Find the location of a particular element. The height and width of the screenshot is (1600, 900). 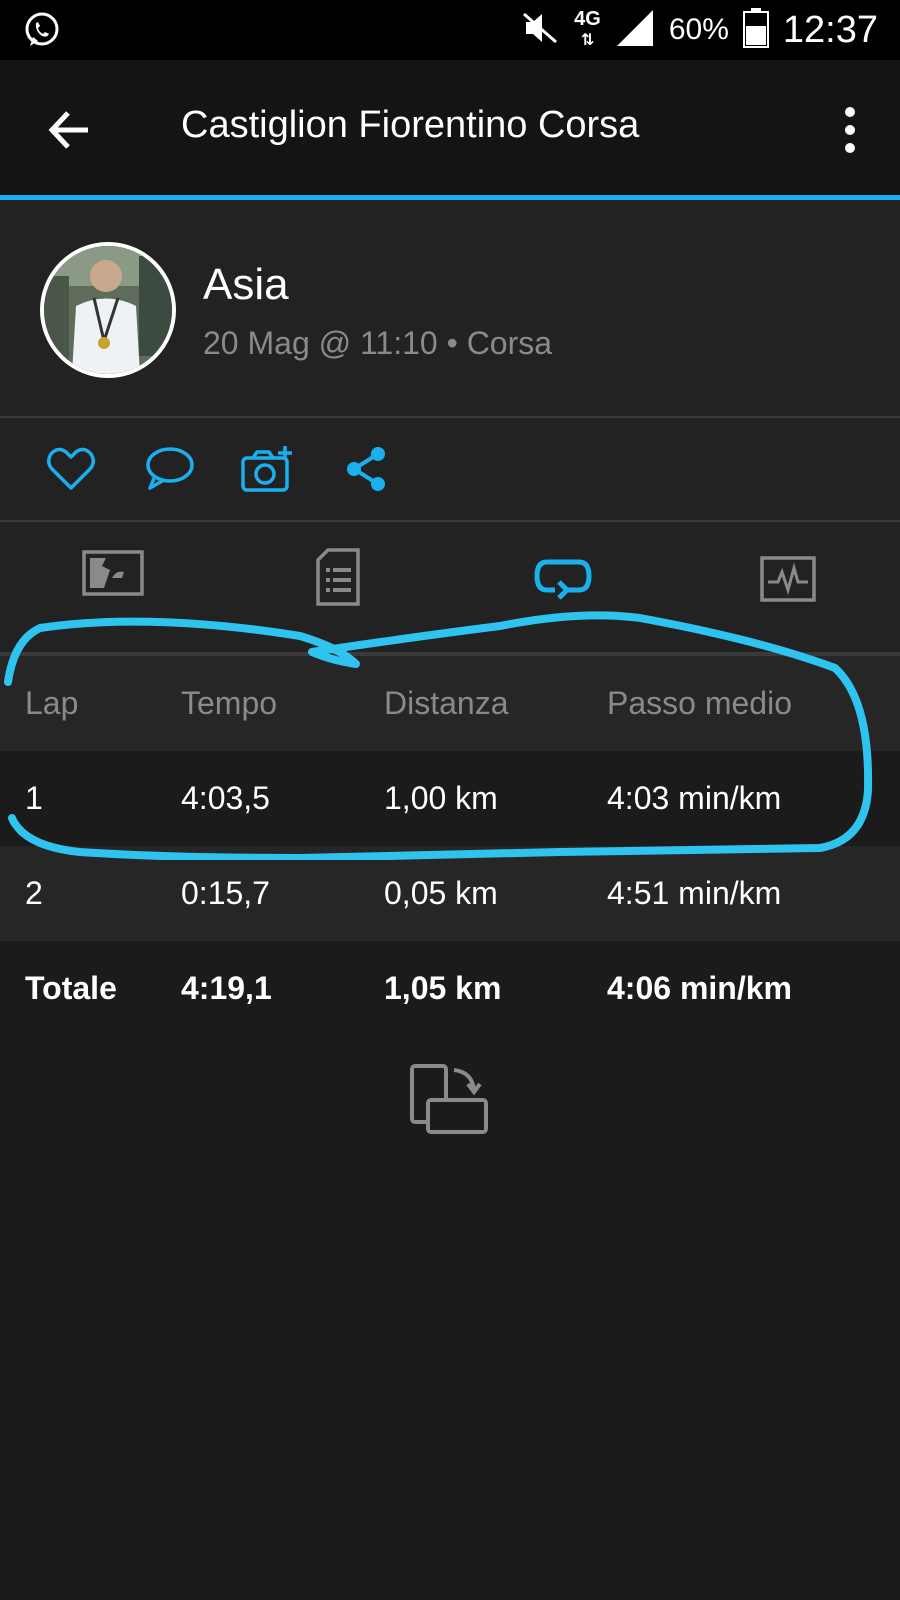

chart-icon is located at coordinates (787, 579).